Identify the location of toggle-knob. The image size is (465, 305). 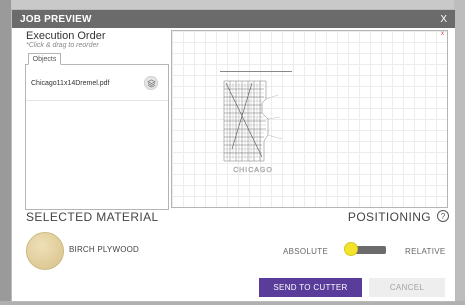
(351, 249).